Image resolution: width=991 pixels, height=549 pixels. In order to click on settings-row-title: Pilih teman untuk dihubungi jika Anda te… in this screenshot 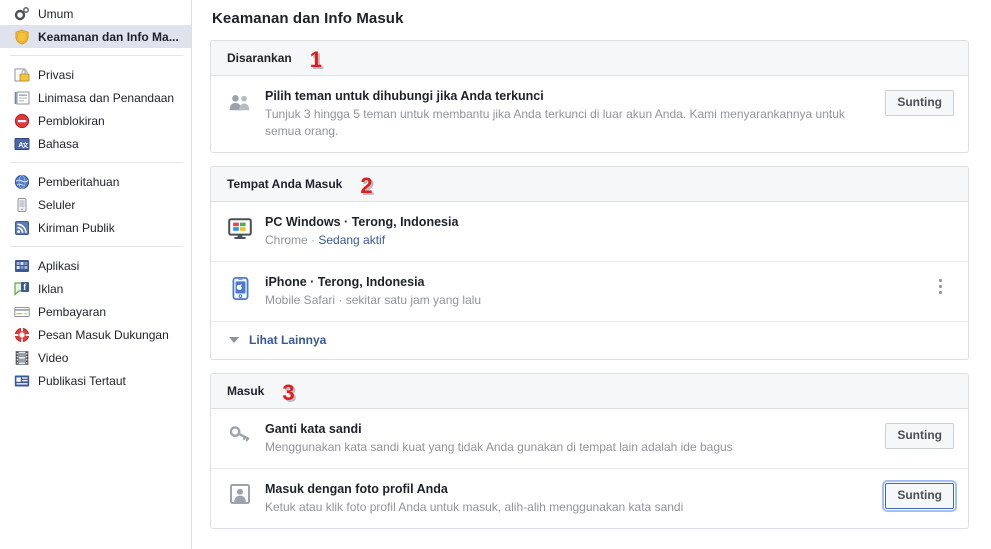, I will do `click(404, 96)`.